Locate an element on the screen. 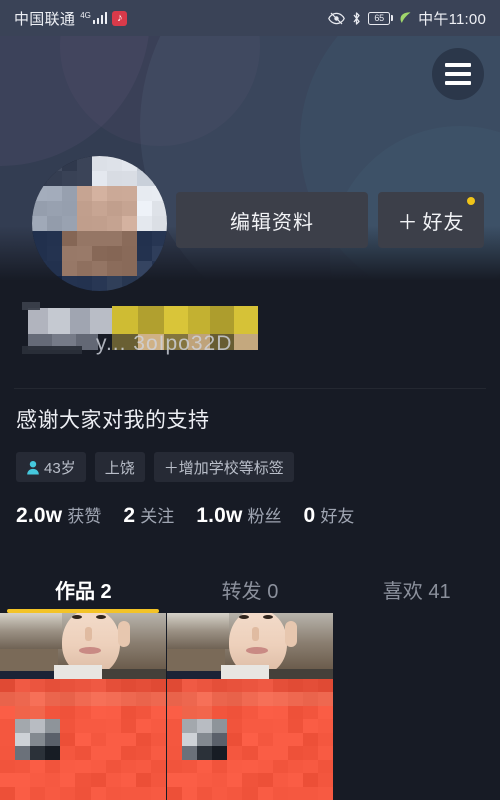 This screenshot has width=500, height=800. tab-likes: 喜欢 41 is located at coordinates (416, 589).